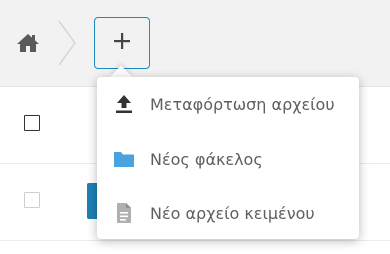 This screenshot has width=390, height=254. What do you see at coordinates (206, 159) in the screenshot?
I see `menu-item-label: Νέος φάκελος` at bounding box center [206, 159].